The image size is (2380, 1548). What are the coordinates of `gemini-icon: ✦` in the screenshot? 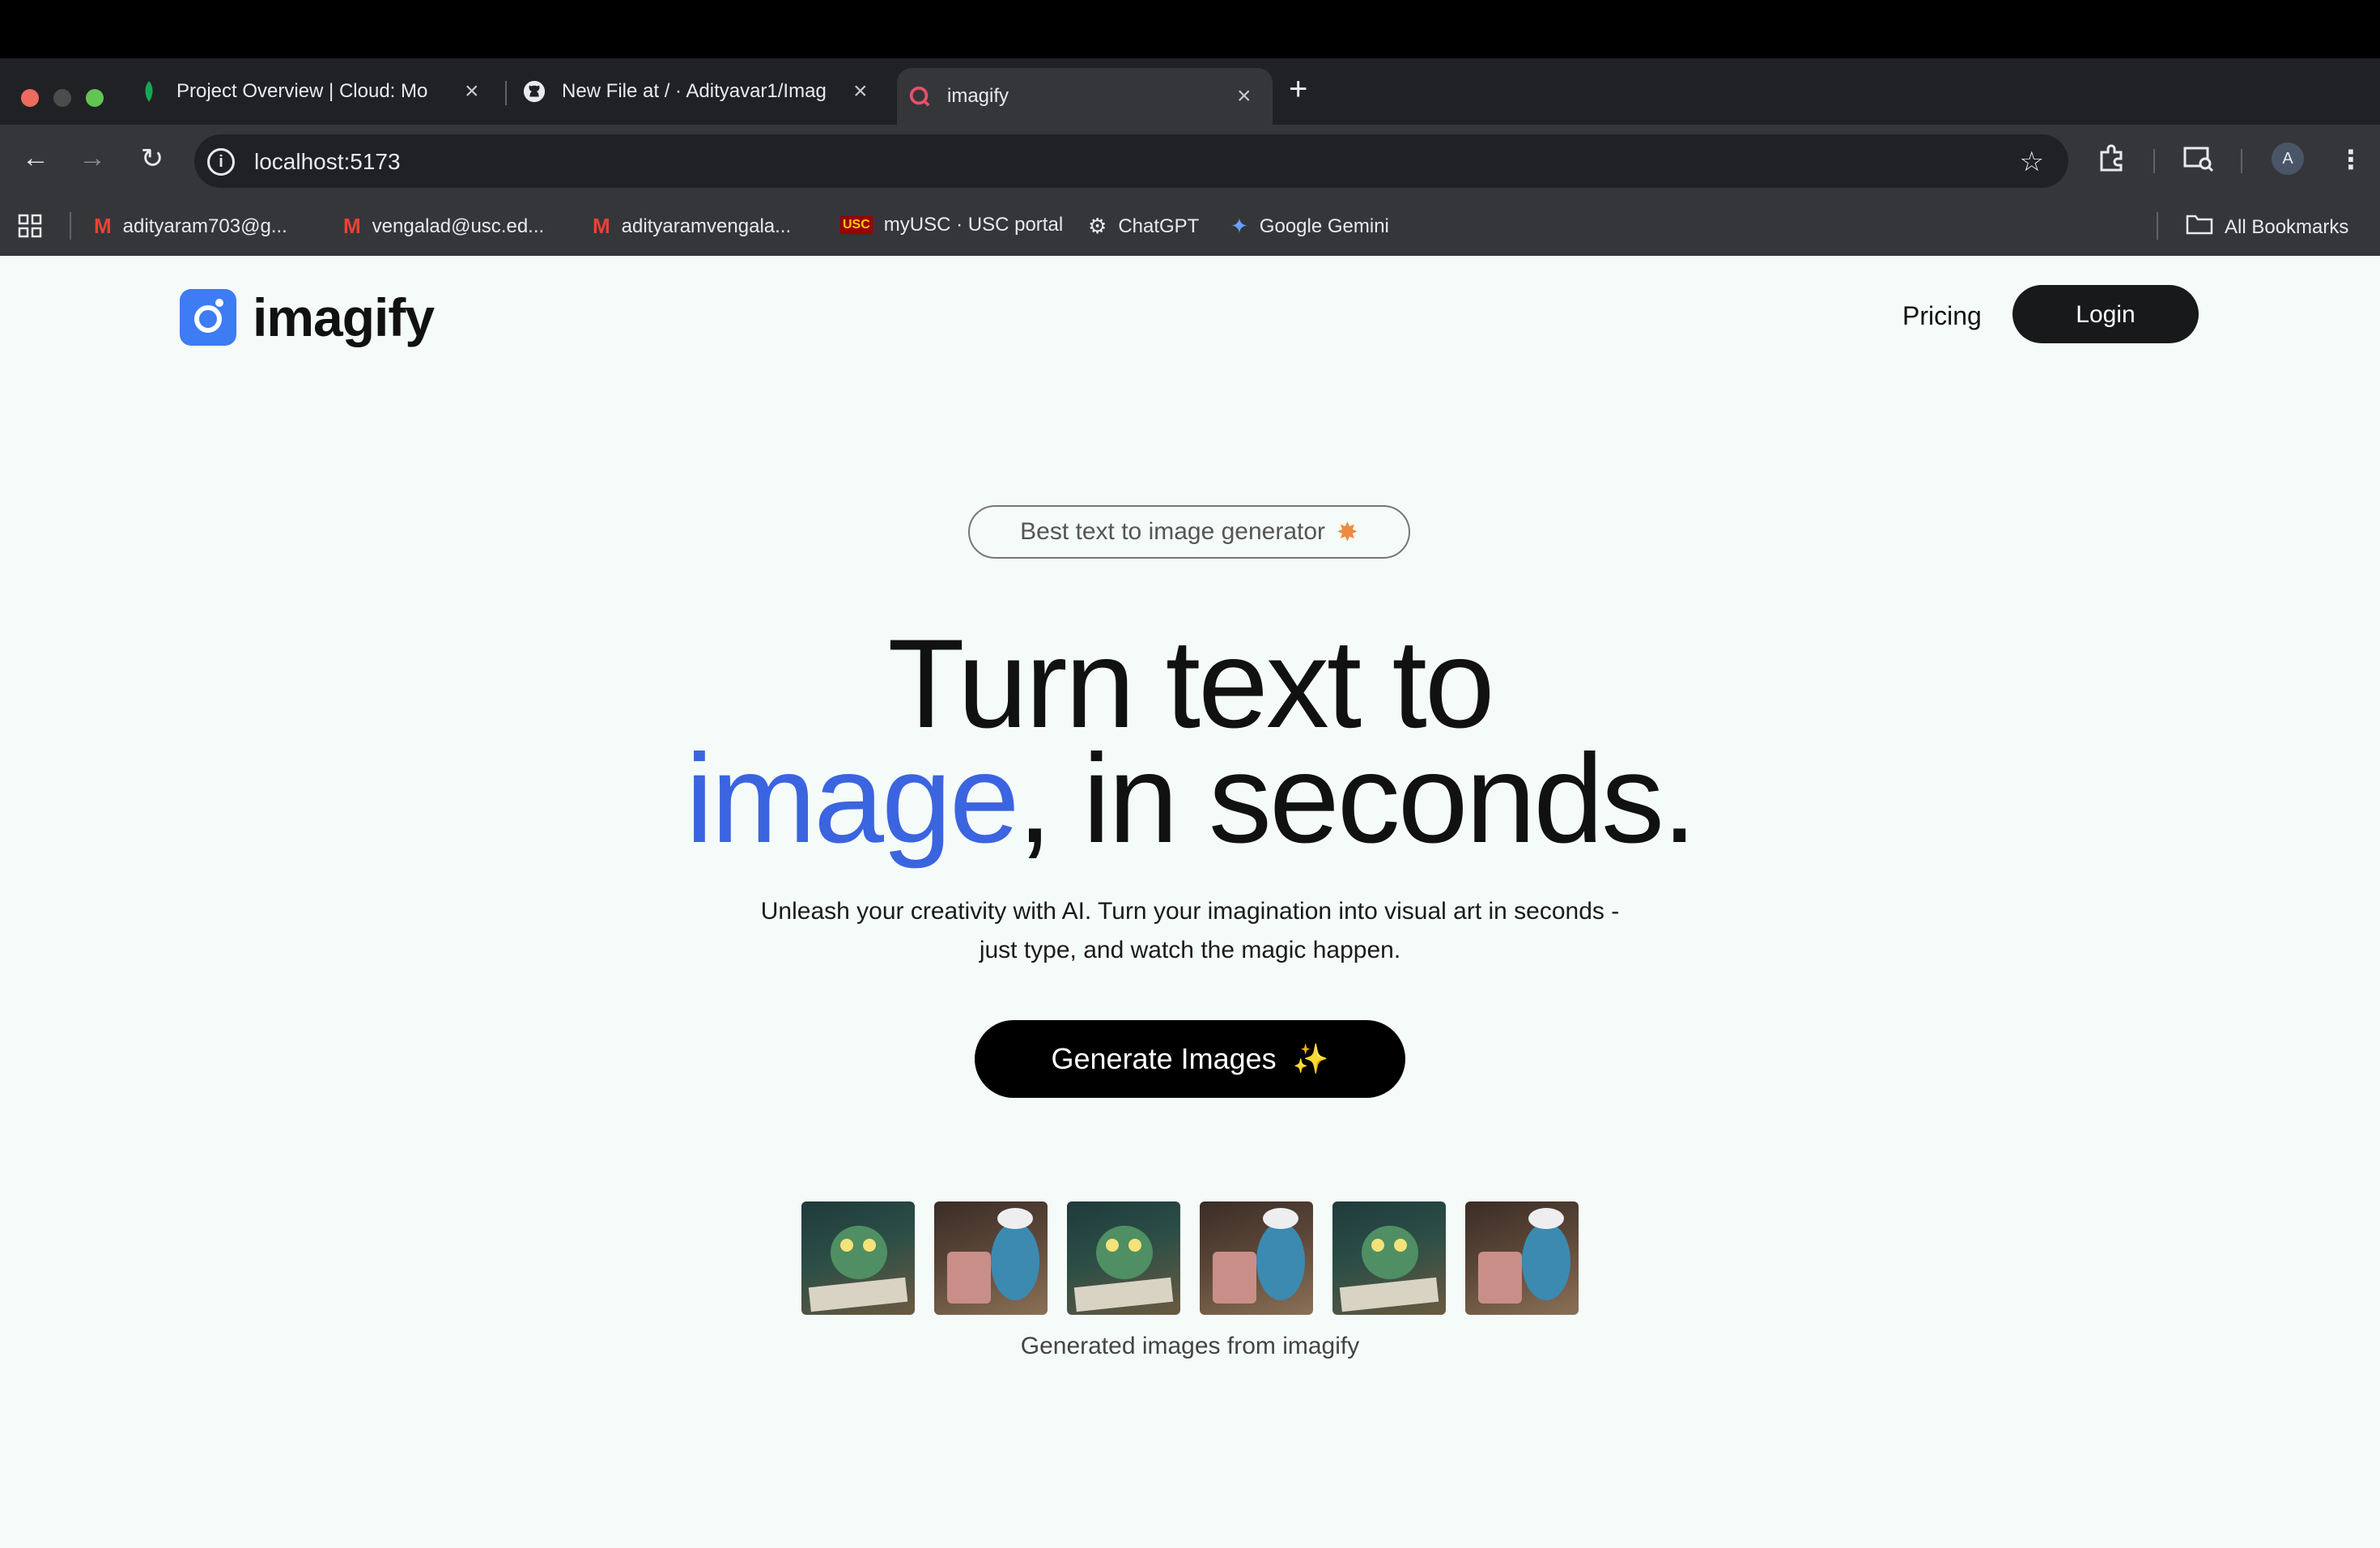 It's located at (1239, 226).